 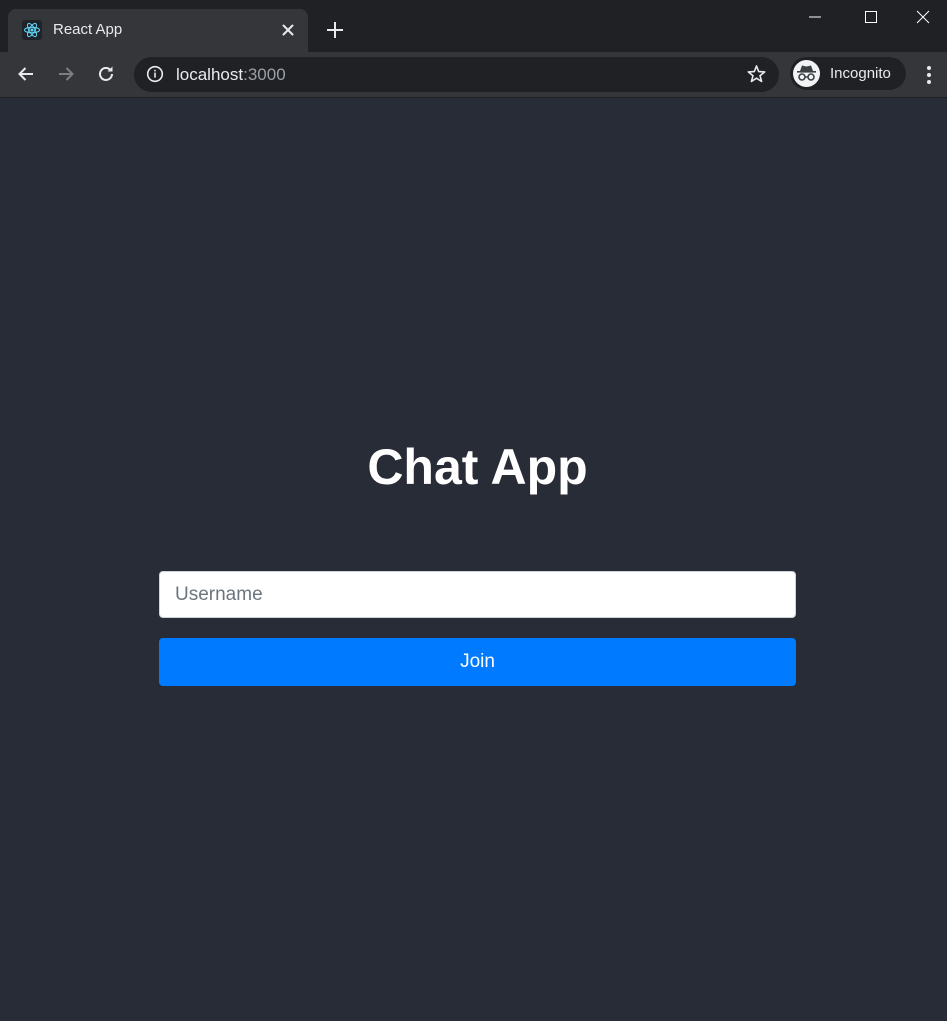 I want to click on site-info-icon, so click(x=155, y=74).